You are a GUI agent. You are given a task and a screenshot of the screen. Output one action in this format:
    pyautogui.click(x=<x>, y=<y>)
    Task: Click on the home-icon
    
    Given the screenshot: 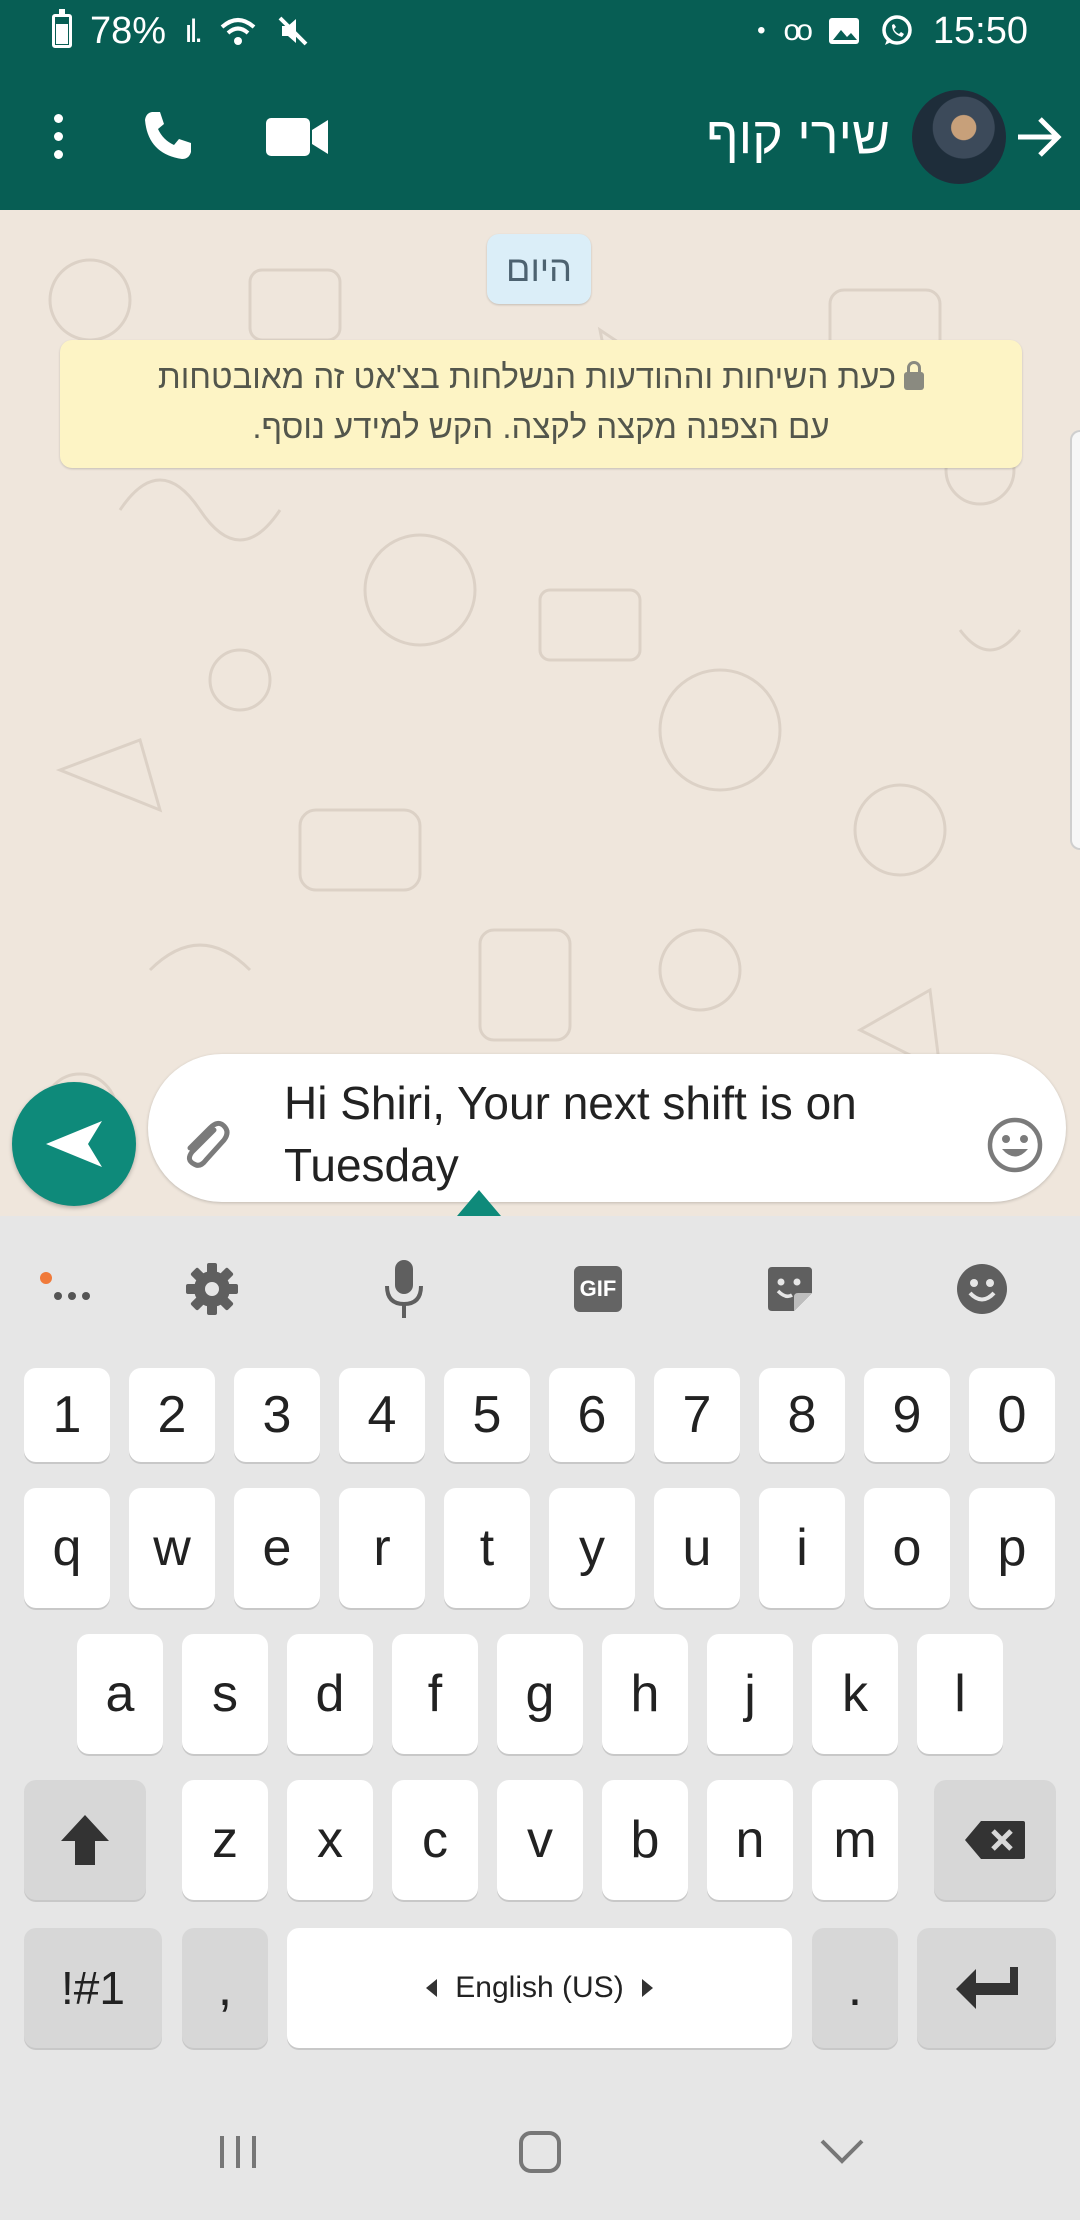 What is the action you would take?
    pyautogui.click(x=540, y=2152)
    